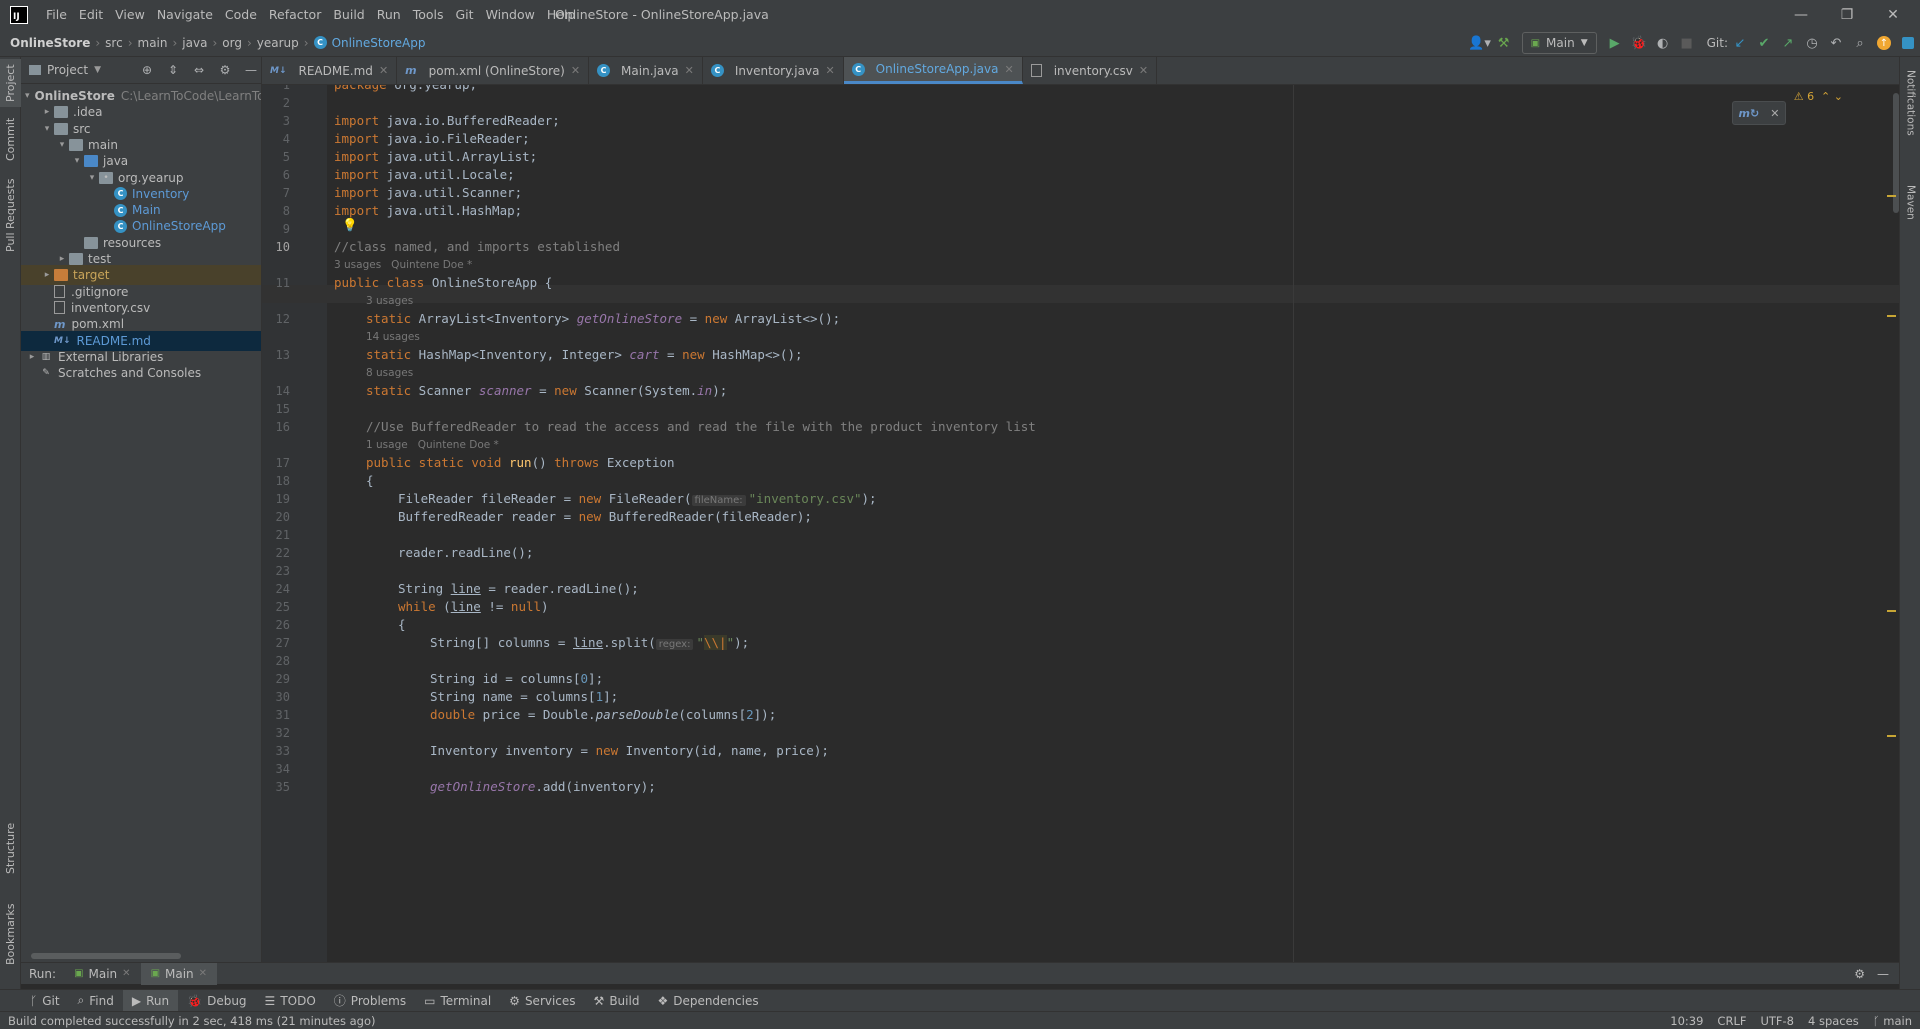 The width and height of the screenshot is (1920, 1029). Describe the element at coordinates (1559, 43) in the screenshot. I see `run-config-selector: ▣ Main ▼` at that location.